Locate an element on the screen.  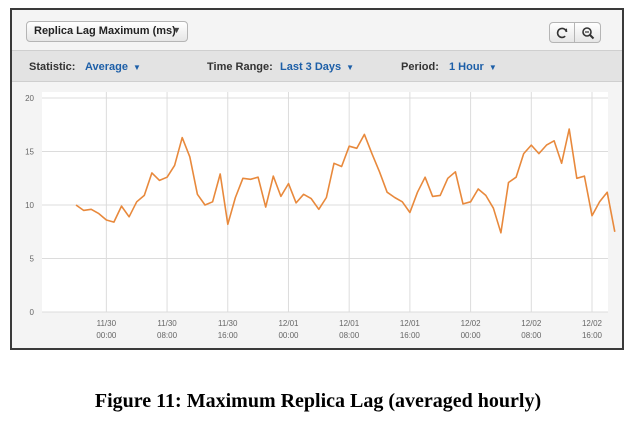
statistic-label: Statistic: is located at coordinates (52, 67).